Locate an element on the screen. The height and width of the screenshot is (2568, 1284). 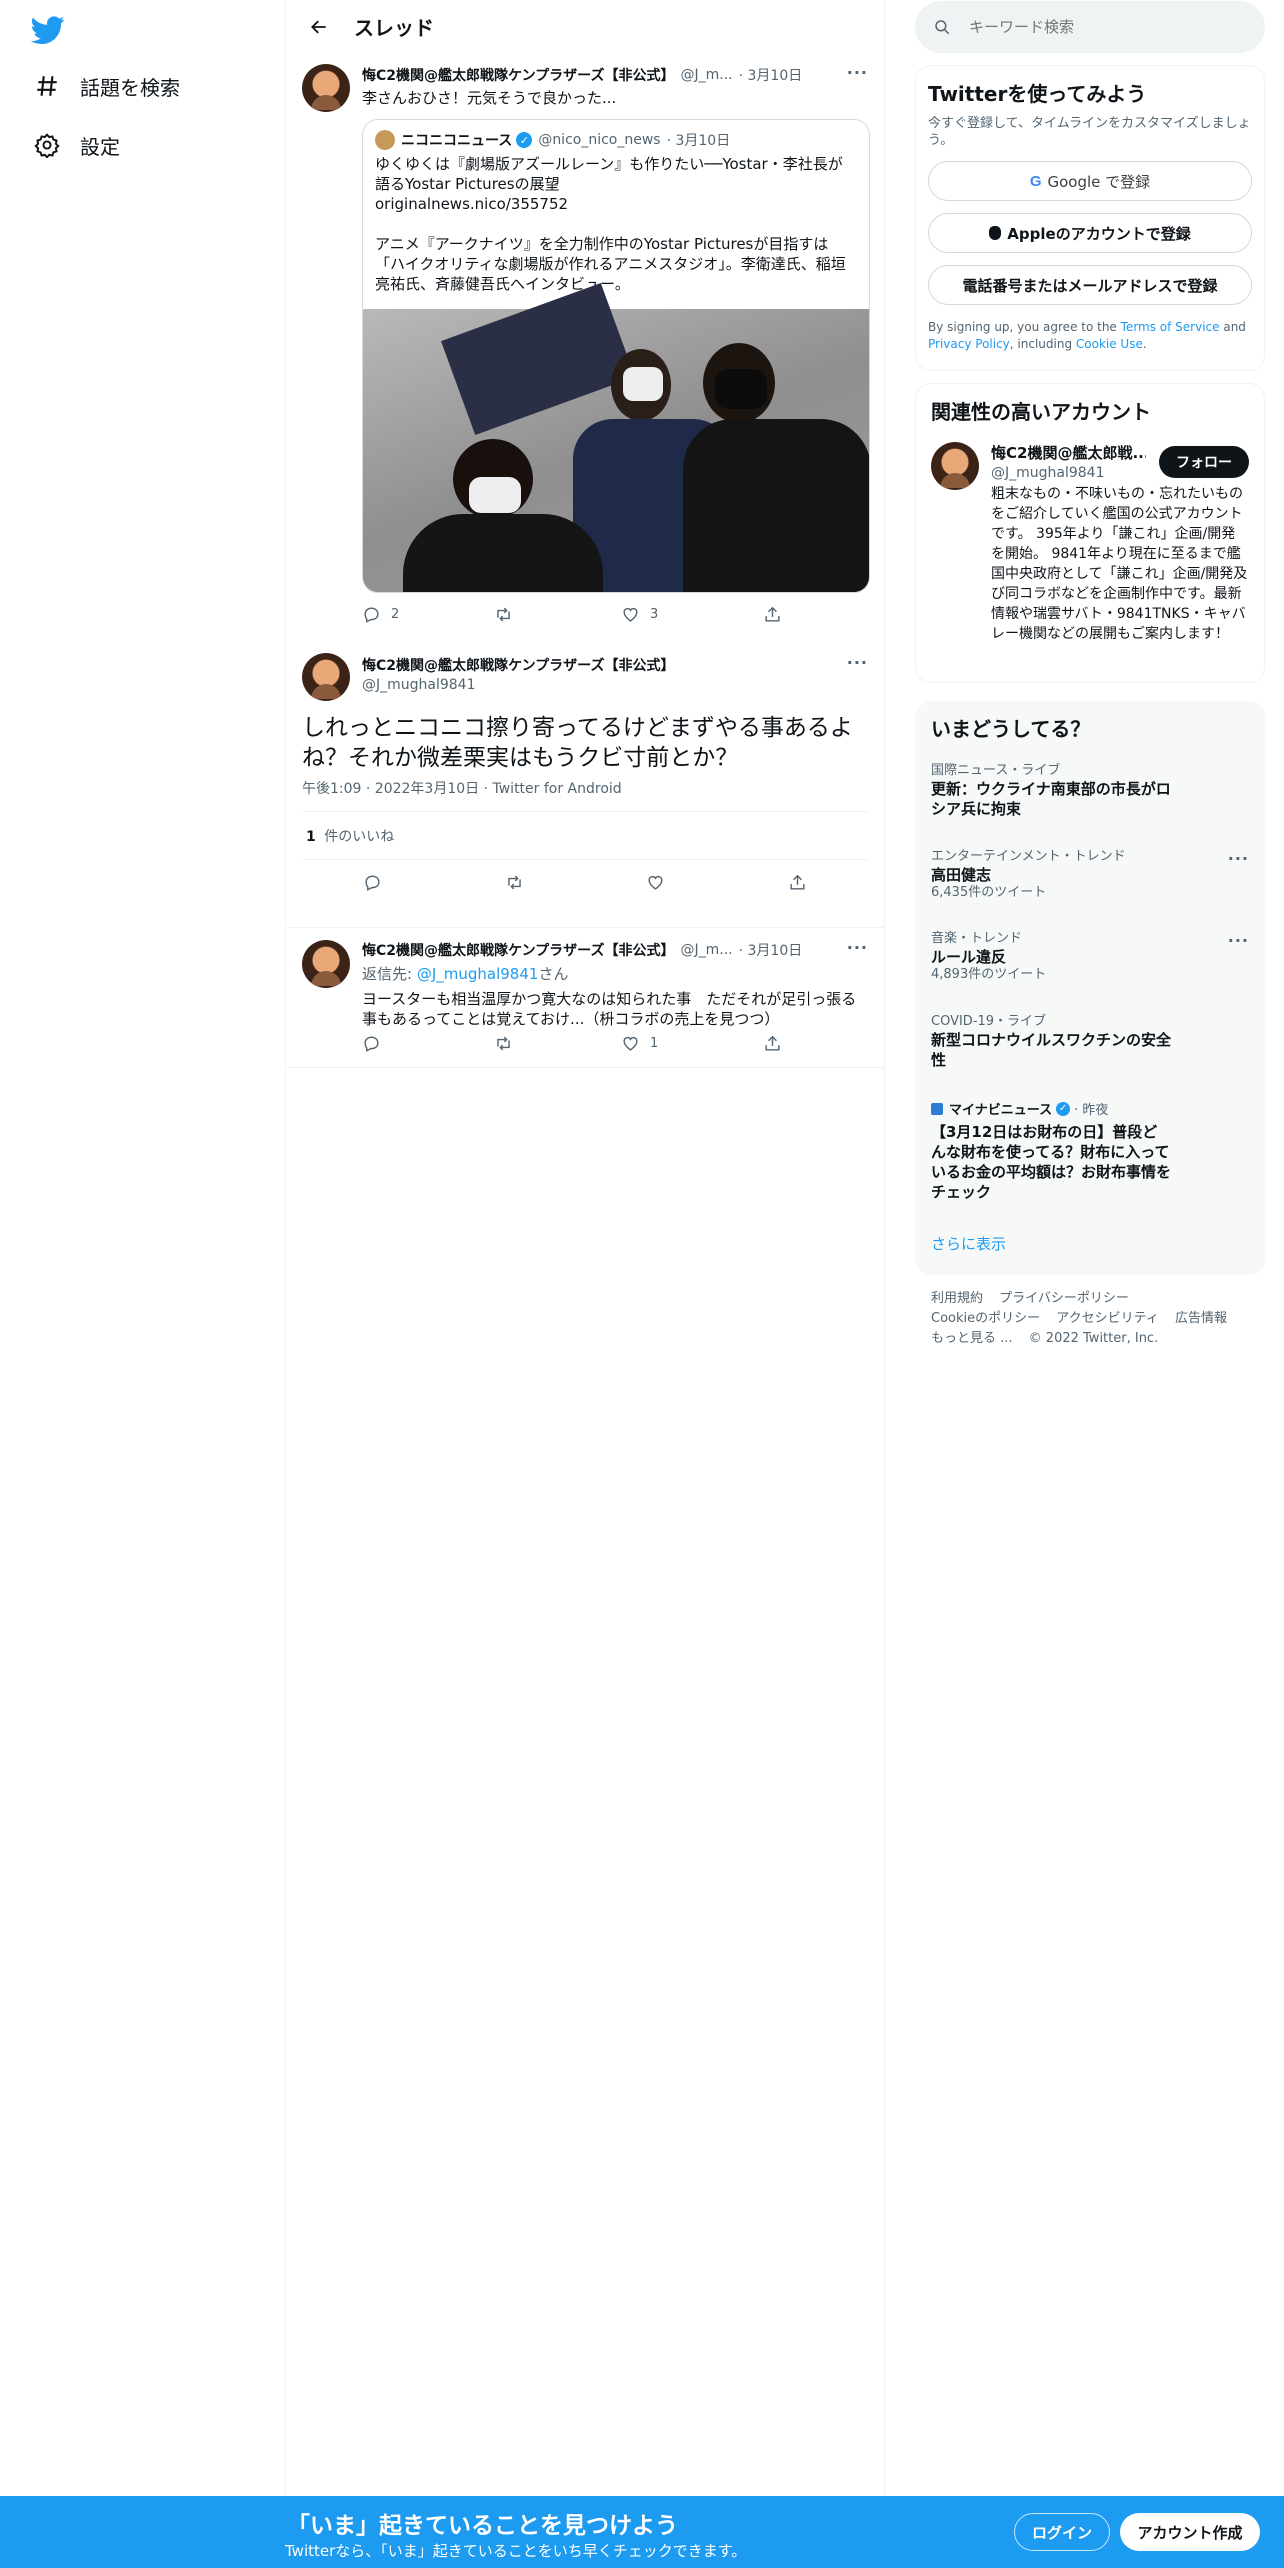
footer-accessibility-link: アクセシビリティ is located at coordinates (1107, 1318).